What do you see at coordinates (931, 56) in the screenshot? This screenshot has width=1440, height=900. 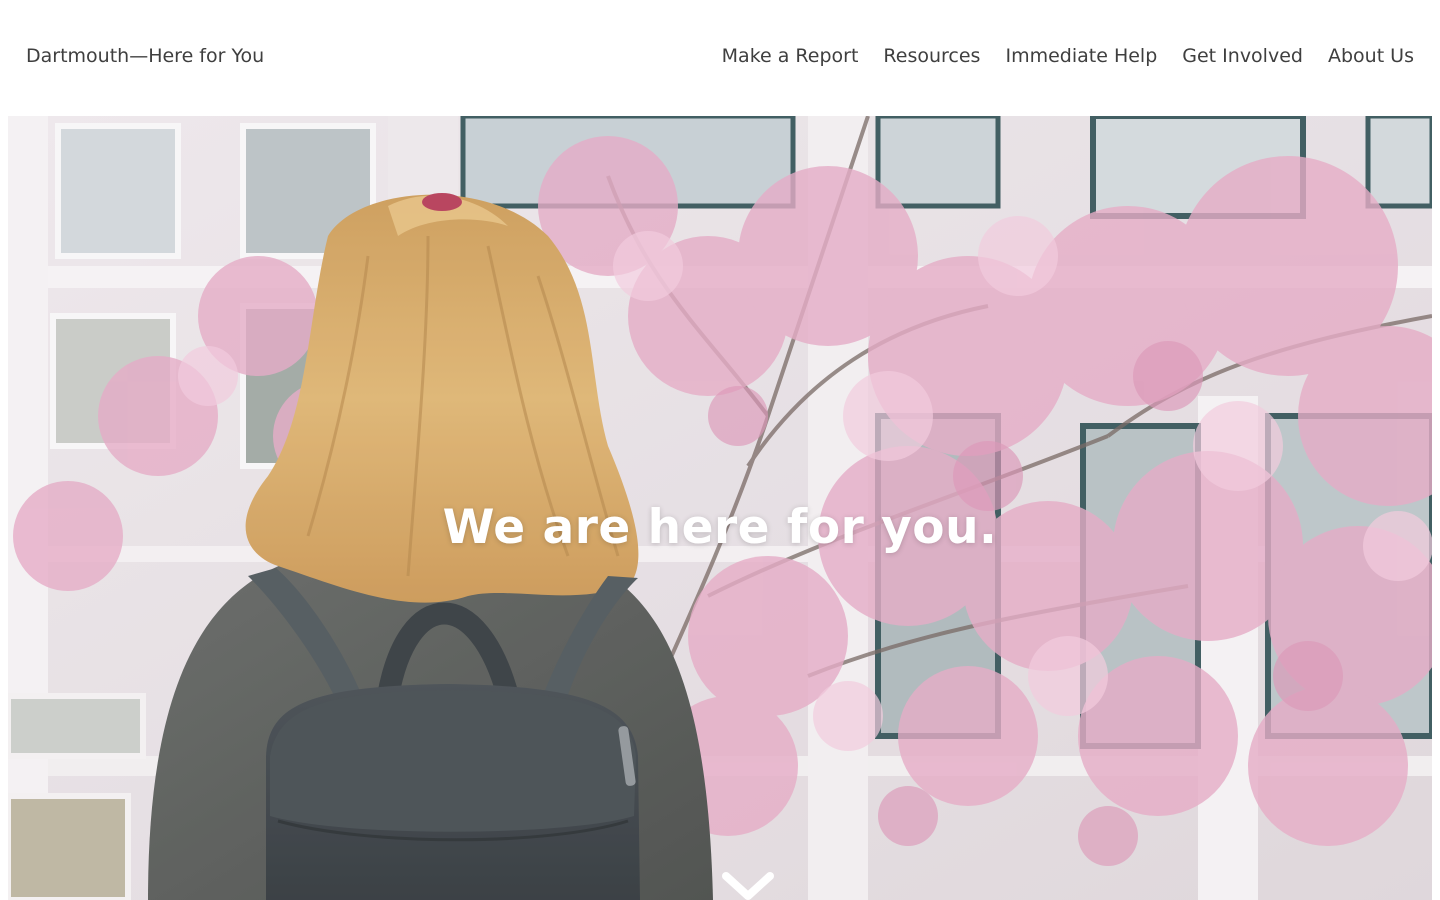 I see `nav-link-resources: Resources` at bounding box center [931, 56].